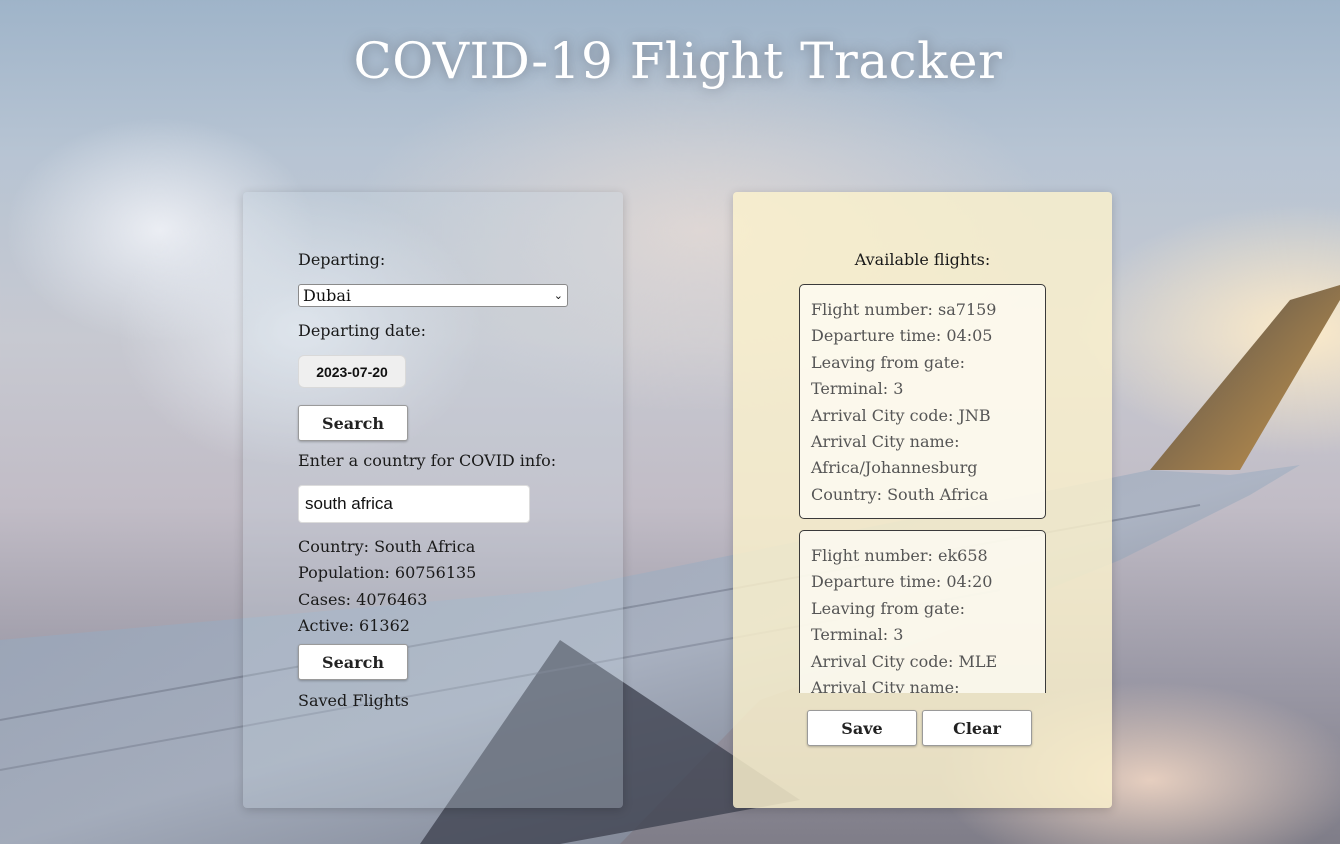  I want to click on covid-active: Active: 61362, so click(354, 625).